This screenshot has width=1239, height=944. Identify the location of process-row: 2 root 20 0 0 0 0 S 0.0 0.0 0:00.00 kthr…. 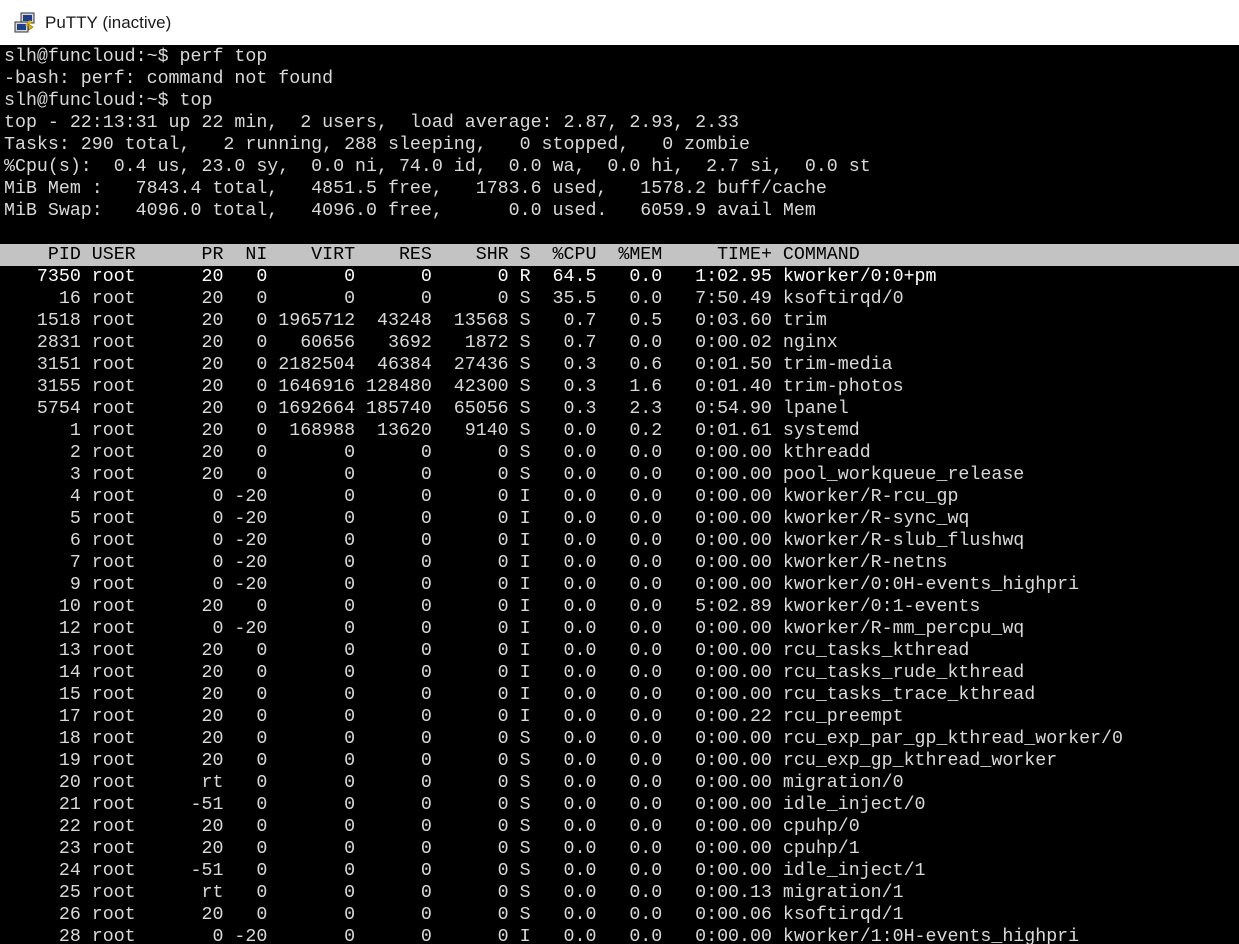
(437, 453).